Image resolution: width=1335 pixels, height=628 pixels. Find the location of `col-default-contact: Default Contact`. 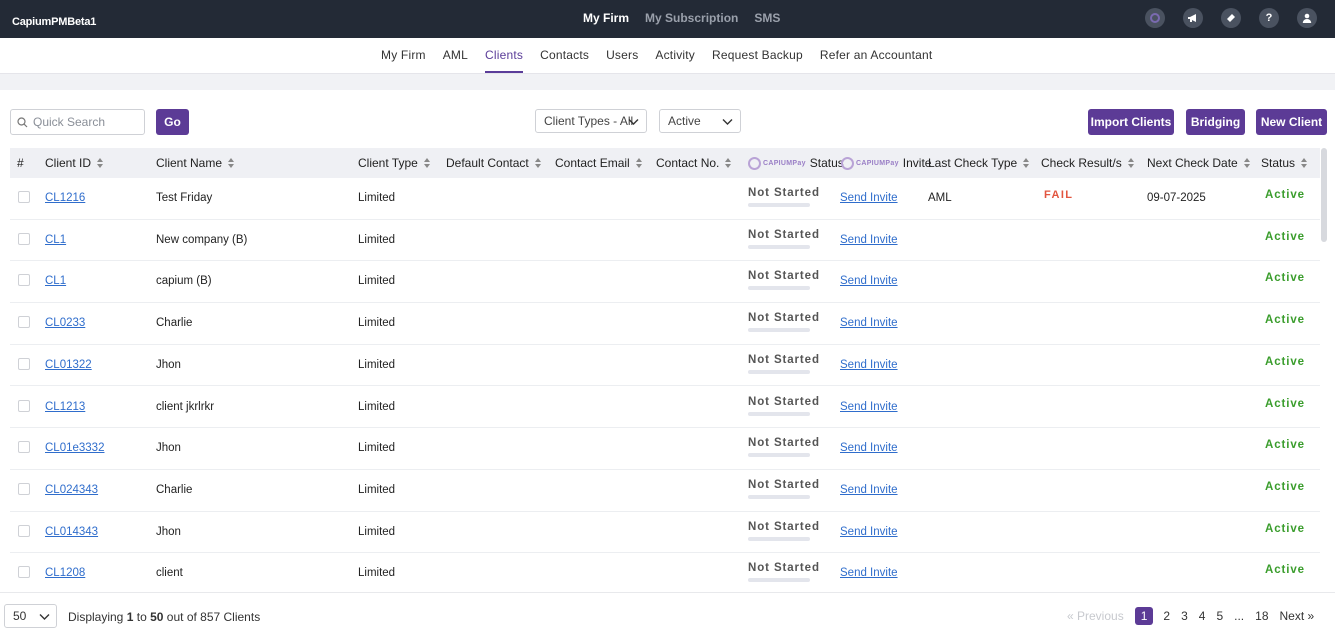

col-default-contact: Default Contact is located at coordinates (494, 163).